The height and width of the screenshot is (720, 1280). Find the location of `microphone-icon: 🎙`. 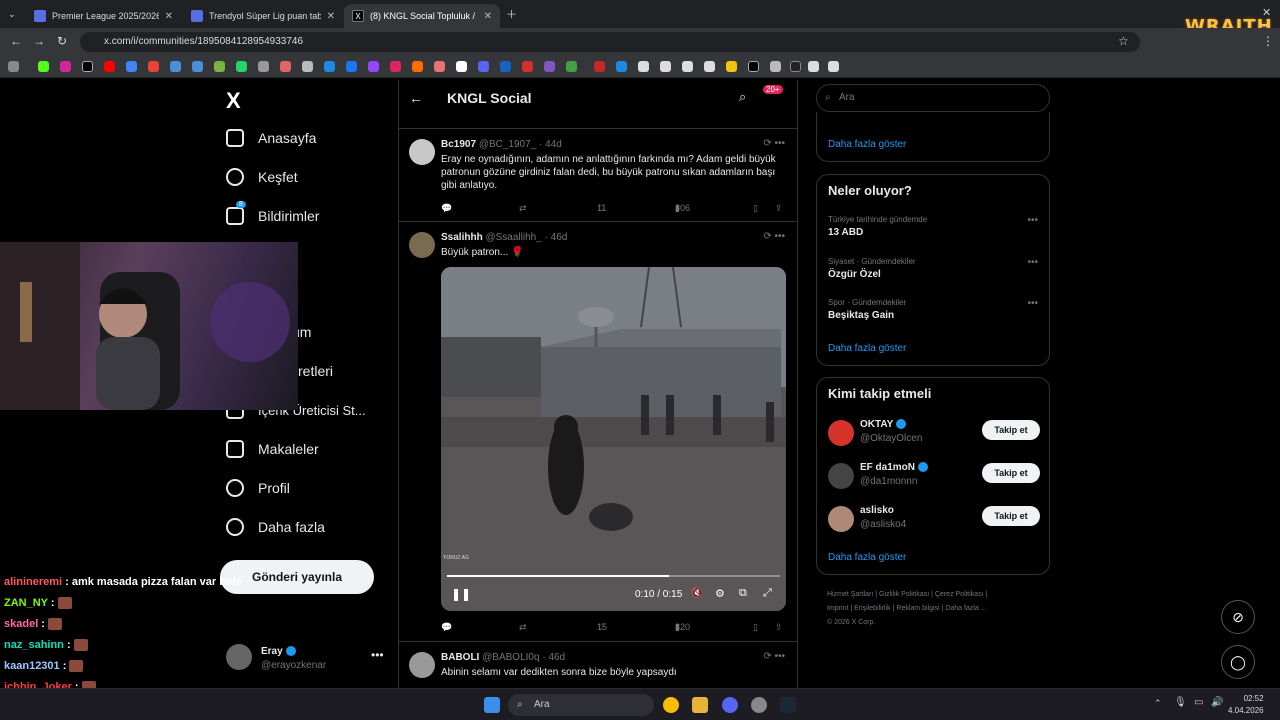

microphone-icon: 🎙 is located at coordinates (1180, 702).